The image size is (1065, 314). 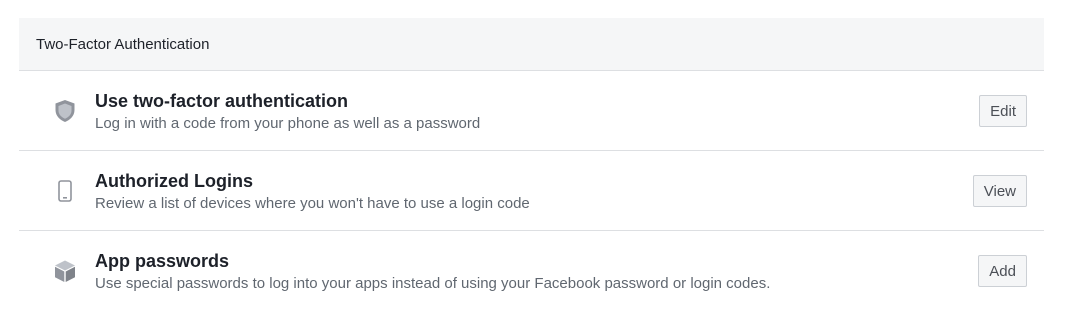 What do you see at coordinates (65, 111) in the screenshot?
I see `shield-icon` at bounding box center [65, 111].